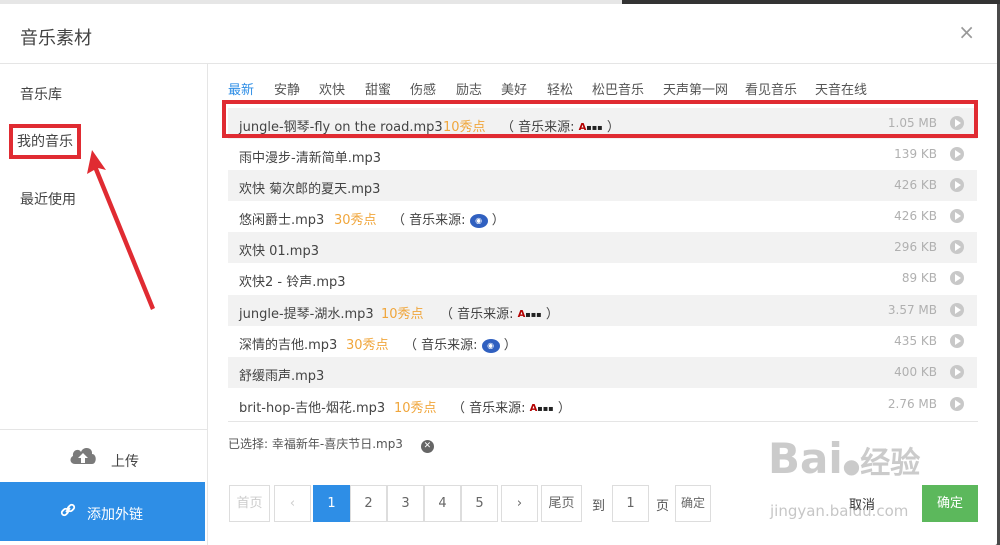  Describe the element at coordinates (68, 510) in the screenshot. I see `link-icon` at that location.